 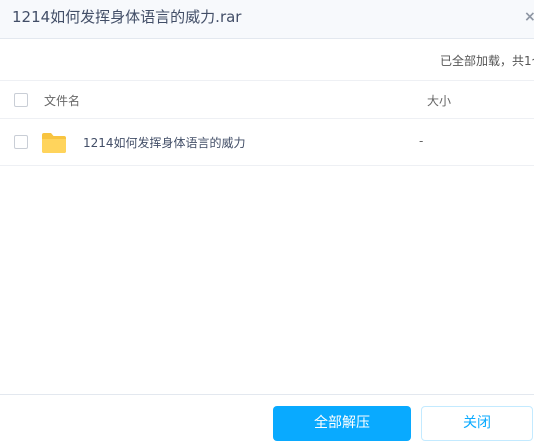 What do you see at coordinates (267, 60) in the screenshot?
I see `status-bar: 已全部加载，共1个` at bounding box center [267, 60].